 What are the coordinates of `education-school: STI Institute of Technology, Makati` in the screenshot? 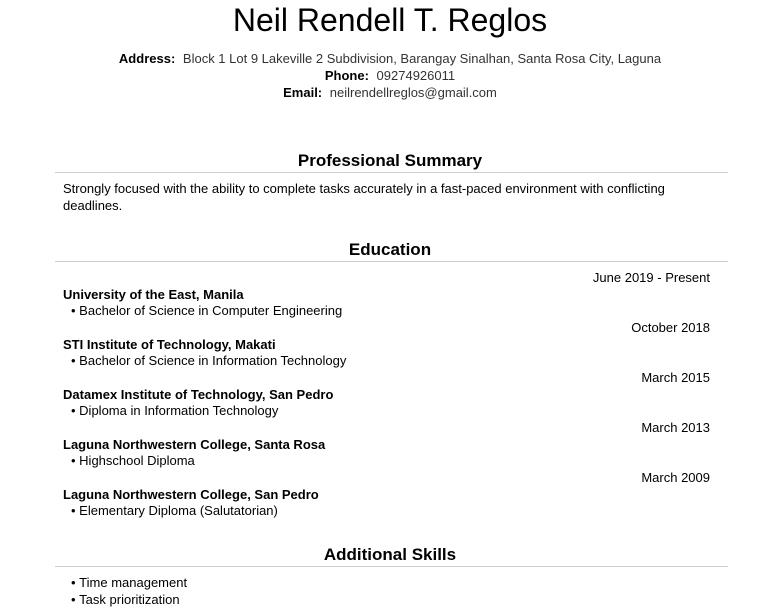 It's located at (169, 344).